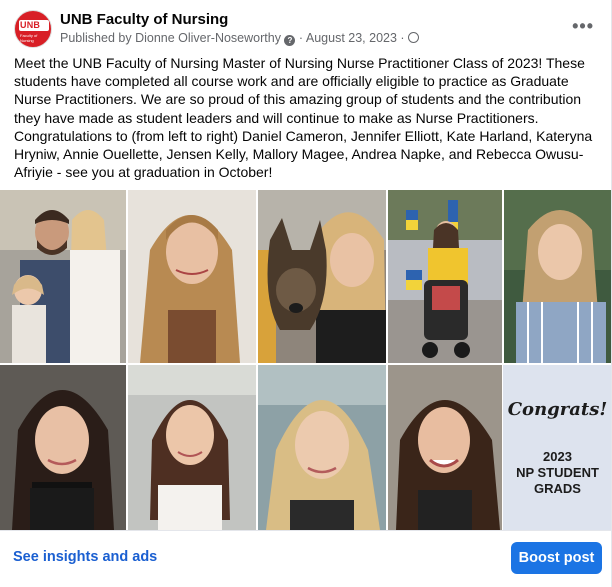 The image size is (612, 587). What do you see at coordinates (322, 276) in the screenshot?
I see `photo-woman-with-dog` at bounding box center [322, 276].